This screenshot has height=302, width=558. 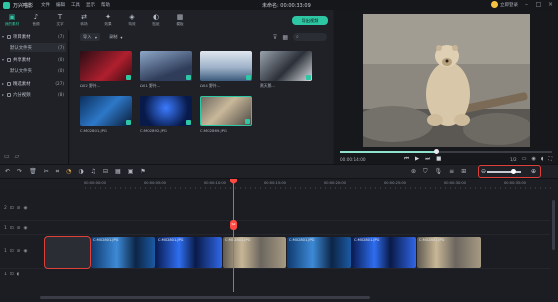 I want to click on ruler-label: 00:00:00:00, so click(x=95, y=183).